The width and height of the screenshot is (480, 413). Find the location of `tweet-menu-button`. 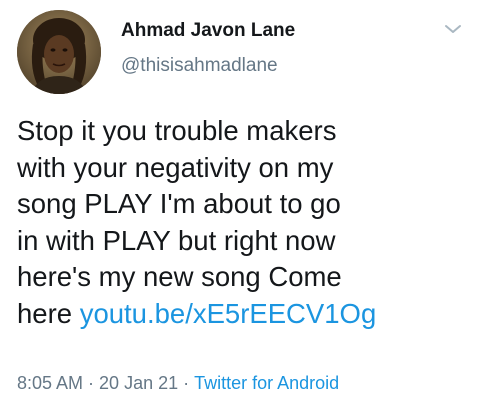

tweet-menu-button is located at coordinates (453, 29).